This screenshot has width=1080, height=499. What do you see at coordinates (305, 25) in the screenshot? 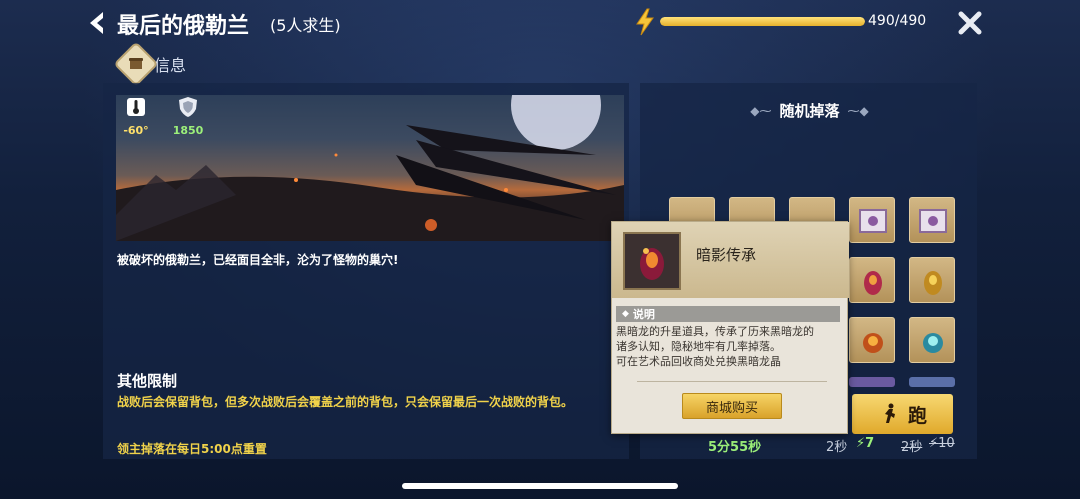
I see `page-subtitle: (5人求生)` at bounding box center [305, 25].